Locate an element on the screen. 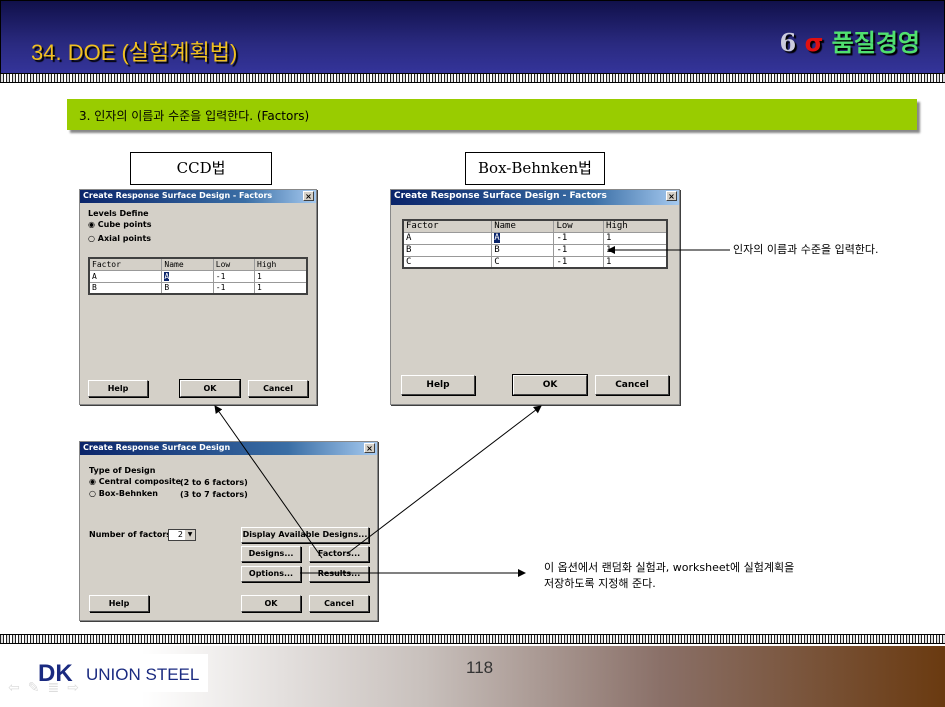  next-icon: ⇨ is located at coordinates (77, 688).